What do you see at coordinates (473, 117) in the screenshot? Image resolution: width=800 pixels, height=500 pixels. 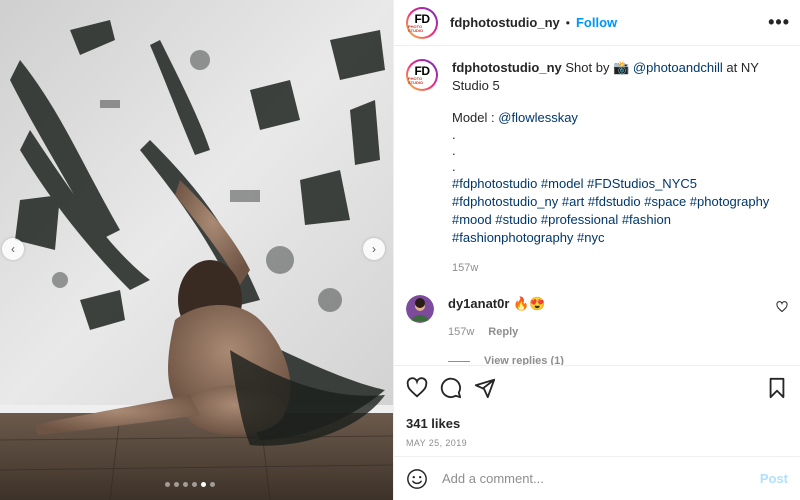 I see `model-label: Model :` at bounding box center [473, 117].